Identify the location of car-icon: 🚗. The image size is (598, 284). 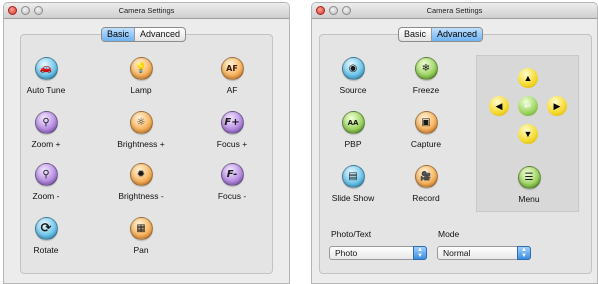
(46, 68).